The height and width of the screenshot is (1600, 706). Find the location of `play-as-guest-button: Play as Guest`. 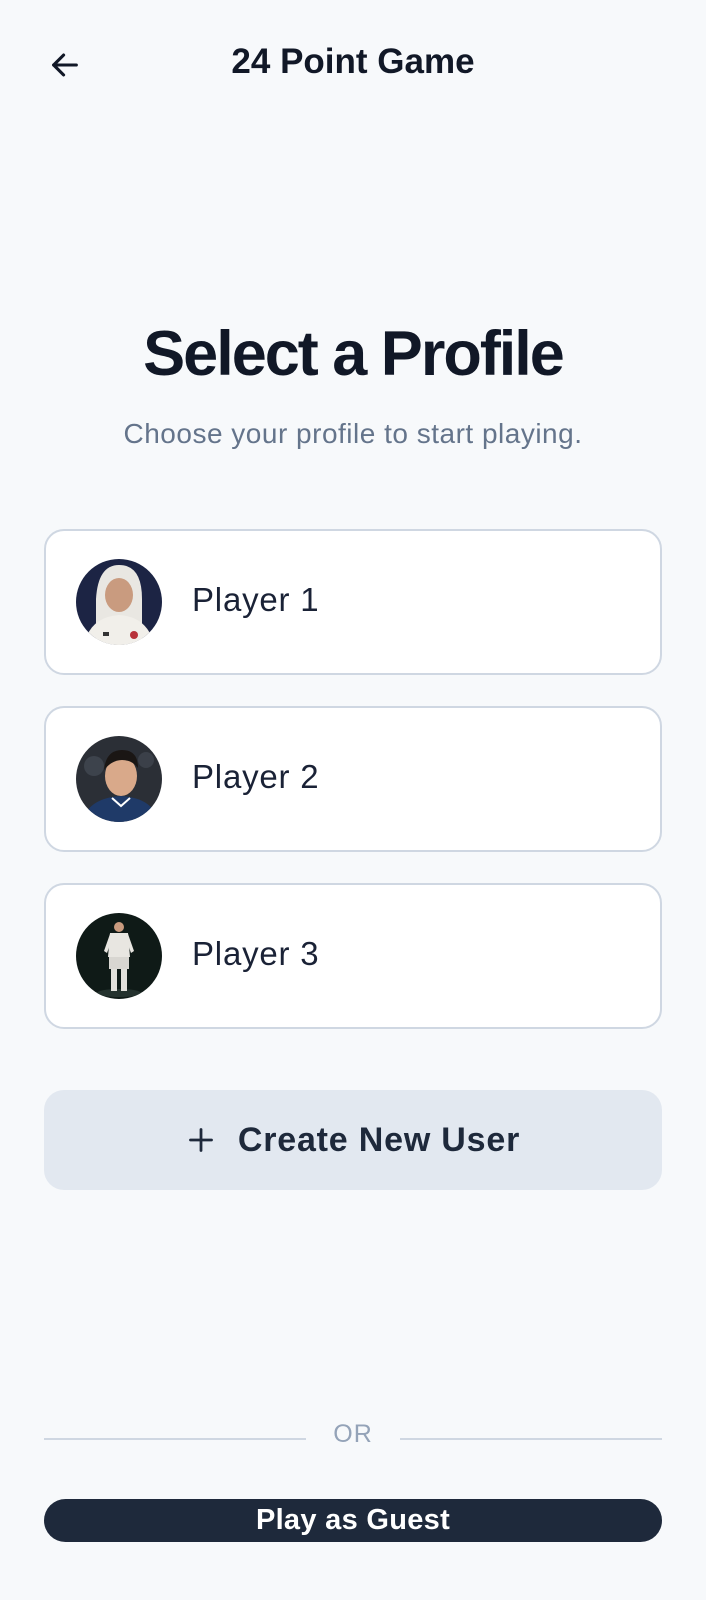

play-as-guest-button: Play as Guest is located at coordinates (353, 1520).